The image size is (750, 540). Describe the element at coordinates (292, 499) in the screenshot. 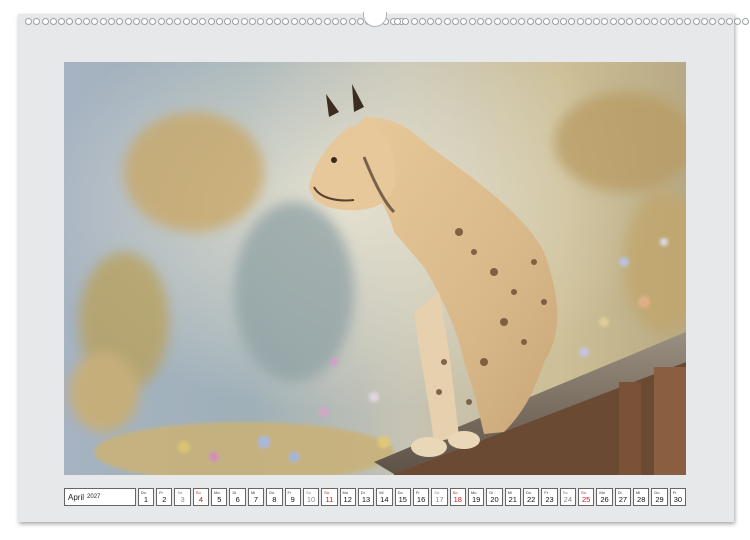

I see `day-number: 9` at that location.